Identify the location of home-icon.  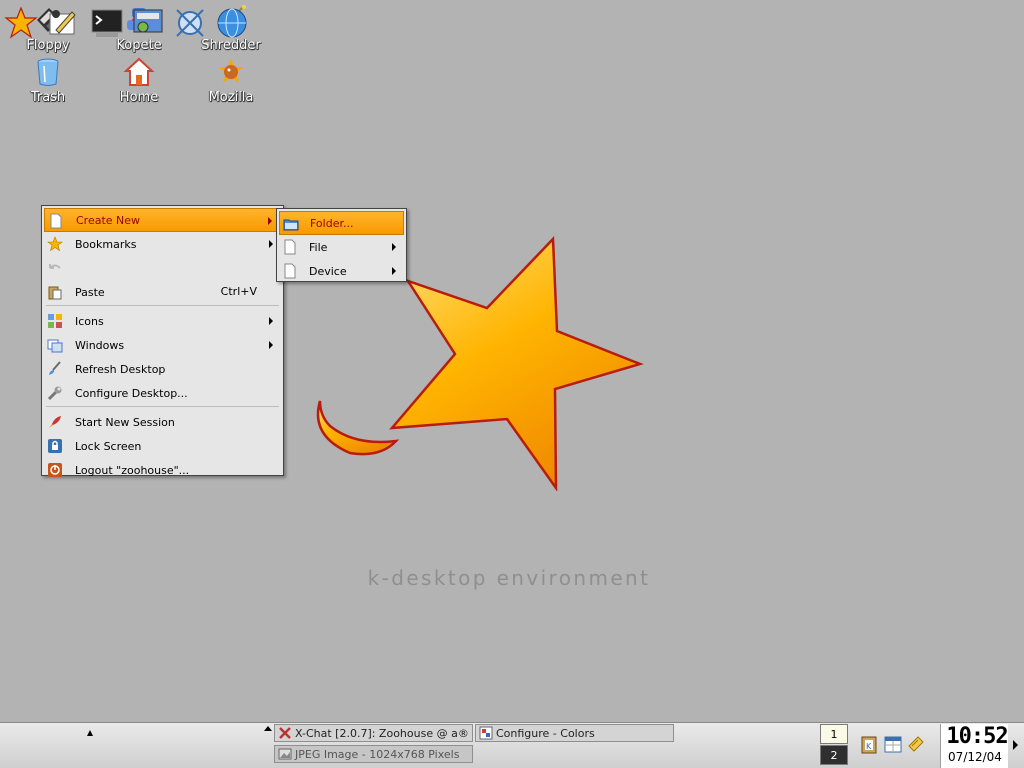
(139, 71).